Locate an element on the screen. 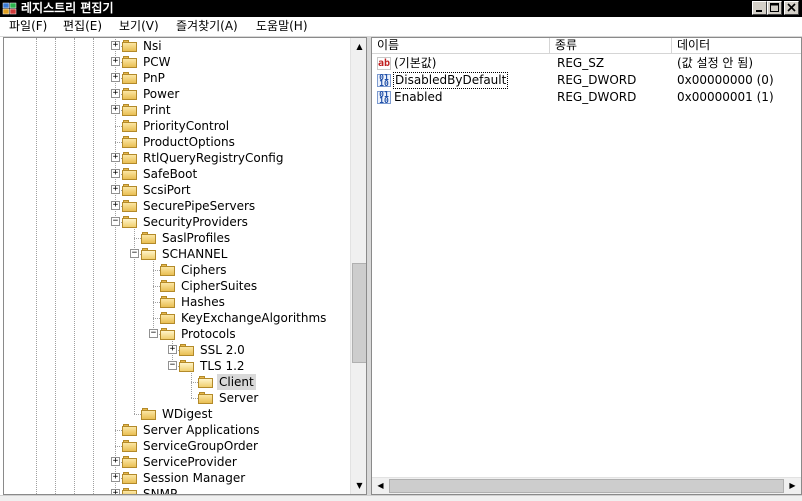 This screenshot has height=501, width=802. menu-help: 도움말(H) is located at coordinates (282, 26).